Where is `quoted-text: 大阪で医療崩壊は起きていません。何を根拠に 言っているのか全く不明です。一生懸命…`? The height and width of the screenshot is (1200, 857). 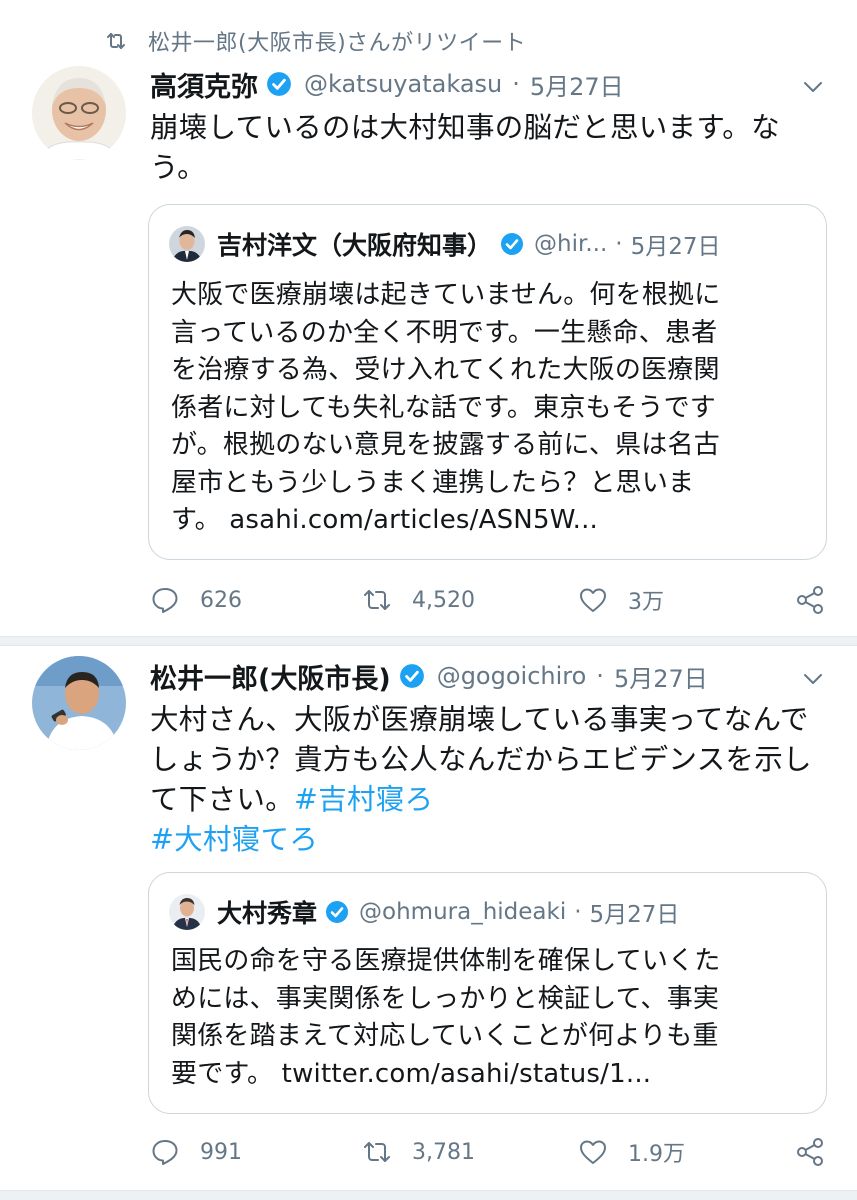
quoted-text: 大阪で医療崩壊は起きていません。何を根拠に 言っているのか全く不明です。一生懸命… is located at coordinates (446, 407).